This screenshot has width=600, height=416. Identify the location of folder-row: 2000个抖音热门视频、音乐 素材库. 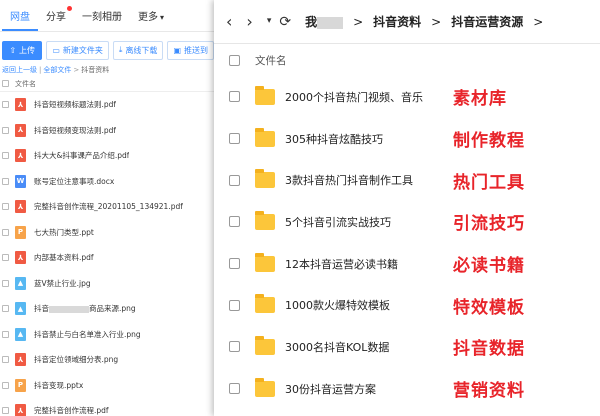
(407, 97).